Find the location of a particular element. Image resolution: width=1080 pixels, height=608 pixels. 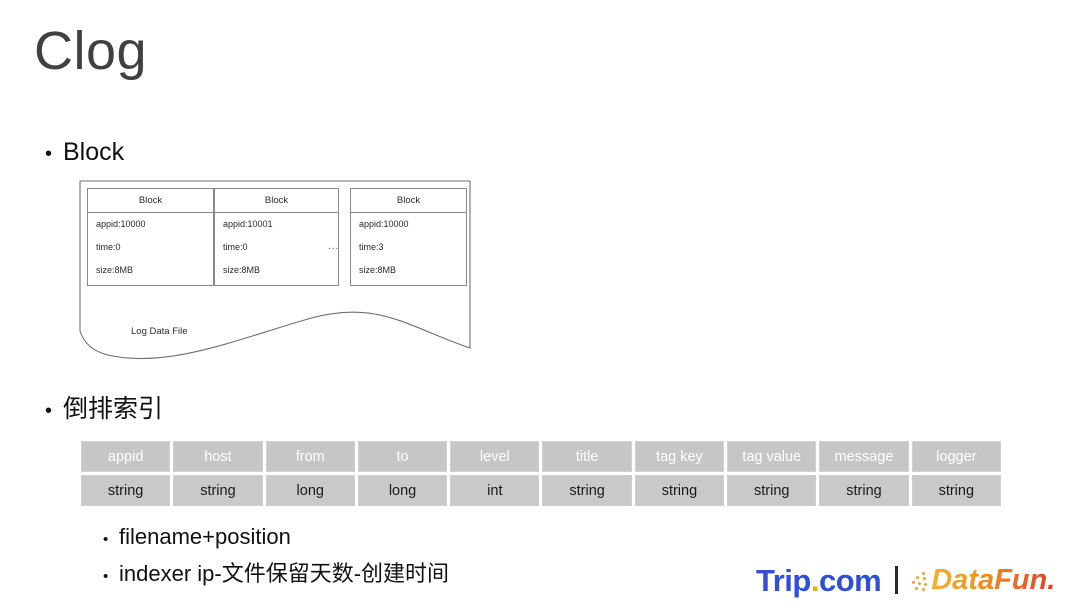

block-card: Block appid:10000 time:0 size:8MB is located at coordinates (150, 237).